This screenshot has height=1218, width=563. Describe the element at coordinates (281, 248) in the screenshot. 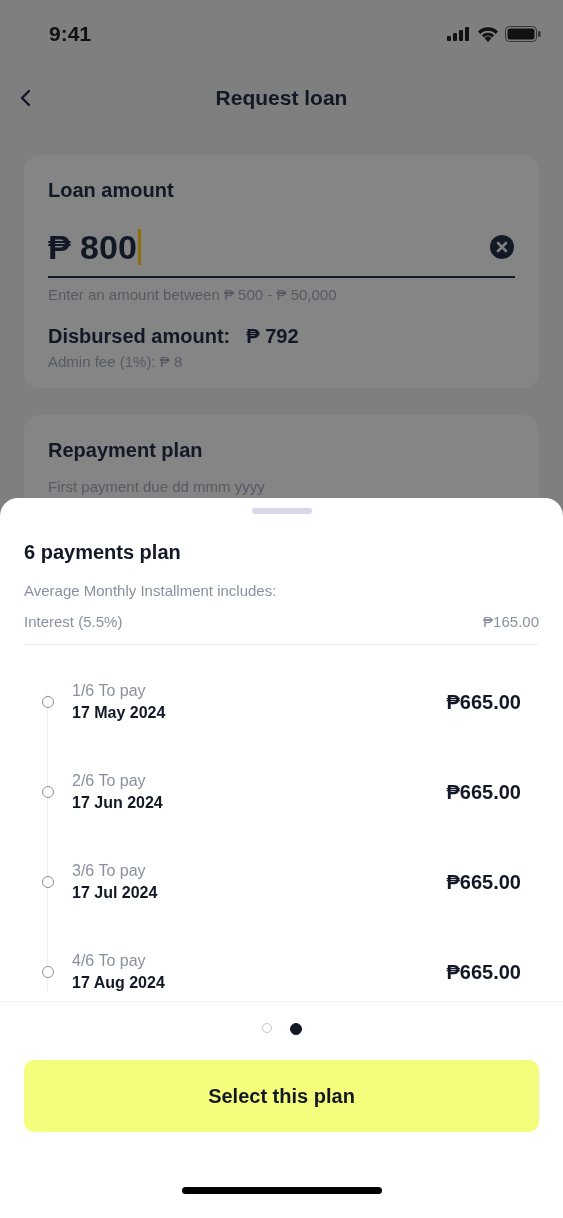

I see `amount-field: ₱ 800` at that location.